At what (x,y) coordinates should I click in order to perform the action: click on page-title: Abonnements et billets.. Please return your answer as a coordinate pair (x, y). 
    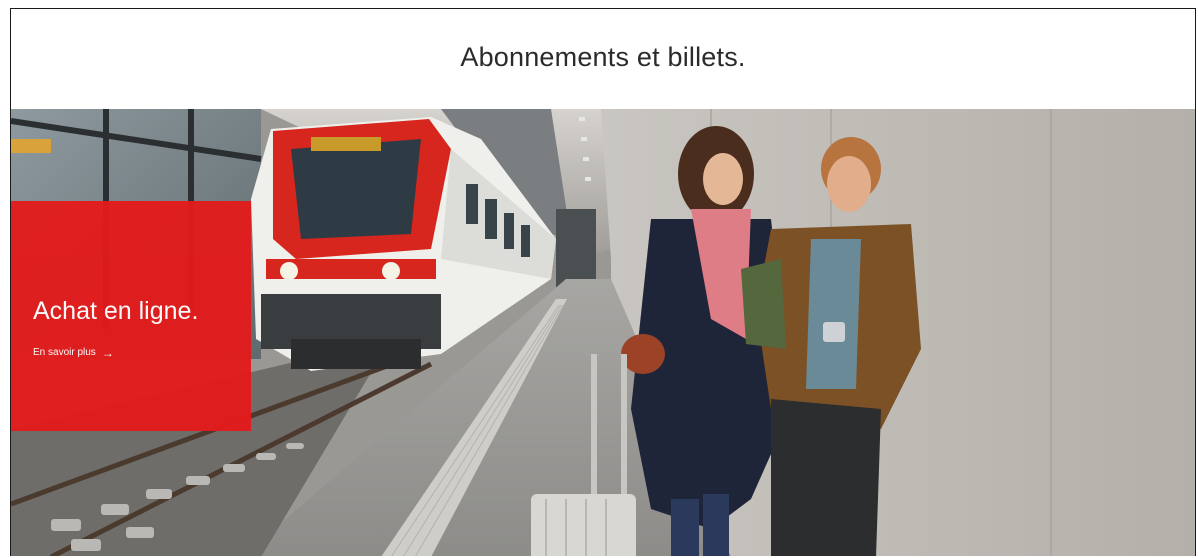
    Looking at the image, I should click on (603, 56).